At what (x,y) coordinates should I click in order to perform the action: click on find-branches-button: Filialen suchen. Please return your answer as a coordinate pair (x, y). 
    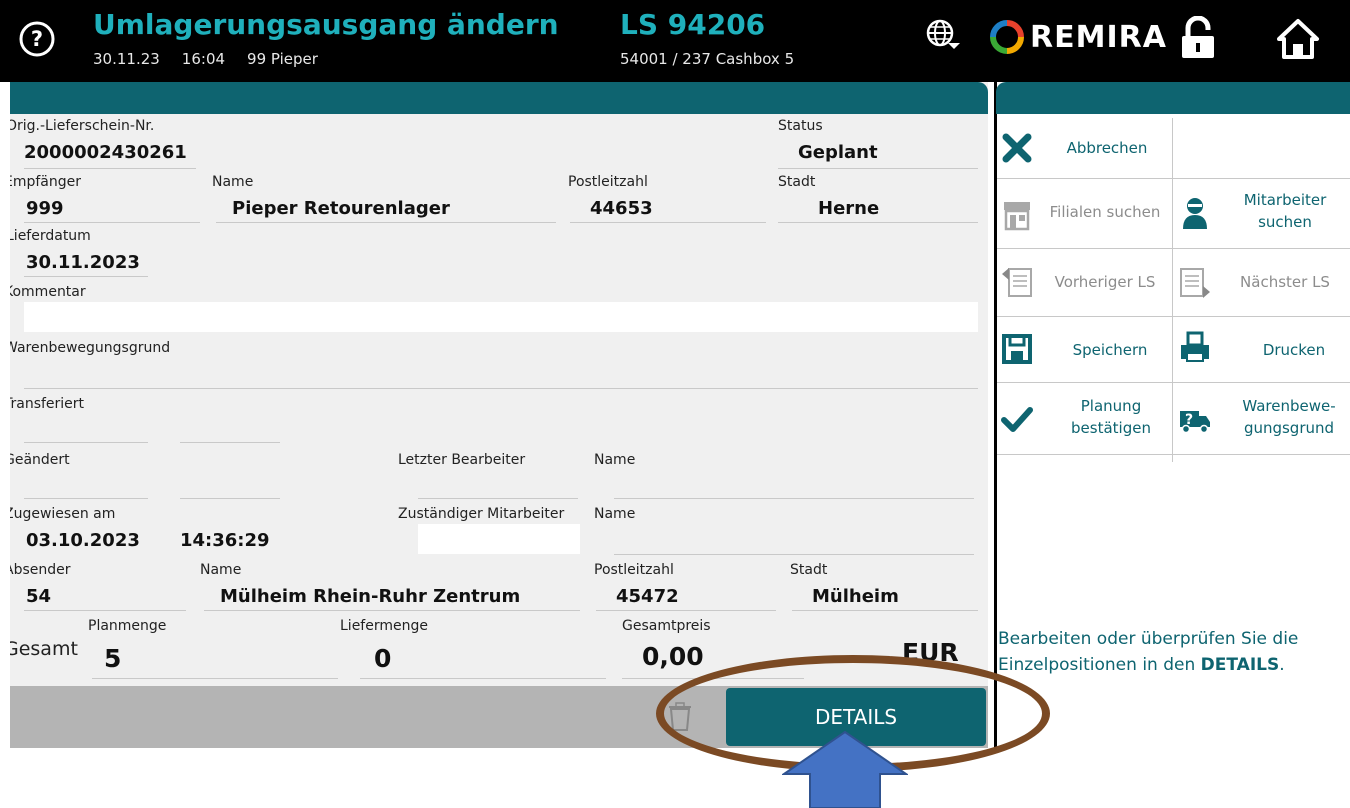
    Looking at the image, I should click on (1084, 213).